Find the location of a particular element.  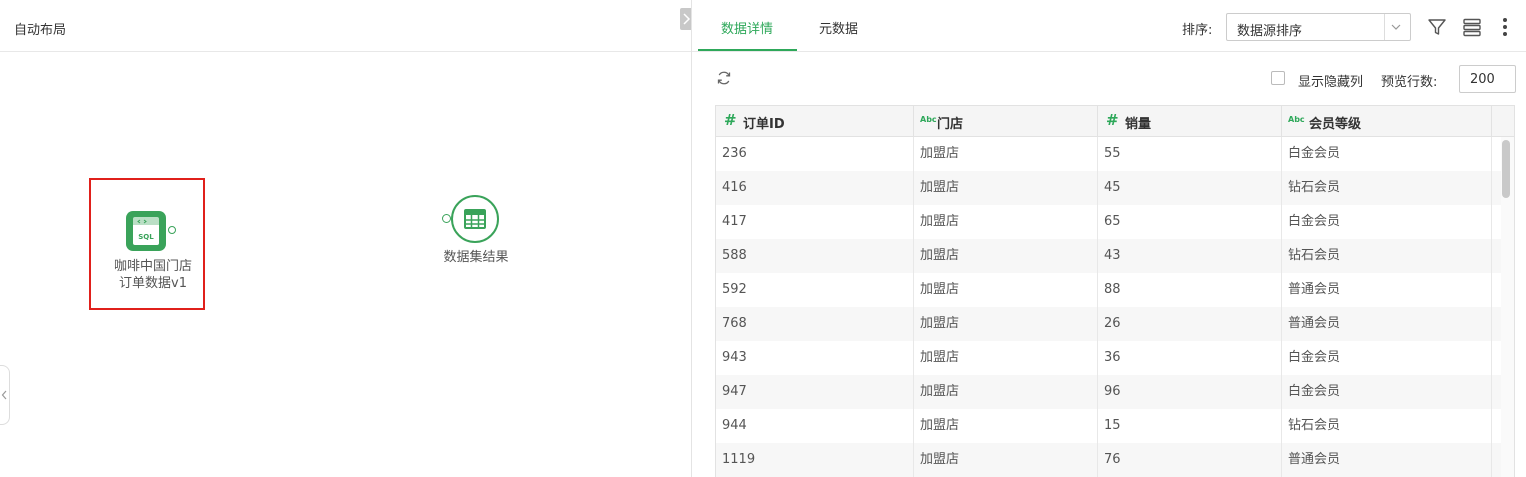

tab-metadata: 元数据 is located at coordinates (838, 27).